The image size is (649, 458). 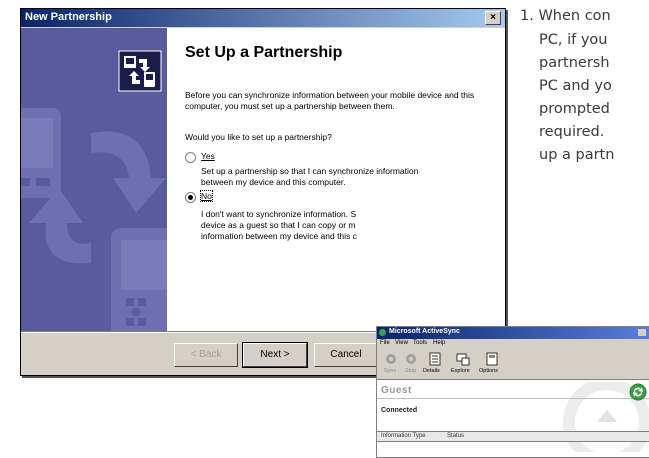 I want to click on sync-button: Sync, so click(x=391, y=365).